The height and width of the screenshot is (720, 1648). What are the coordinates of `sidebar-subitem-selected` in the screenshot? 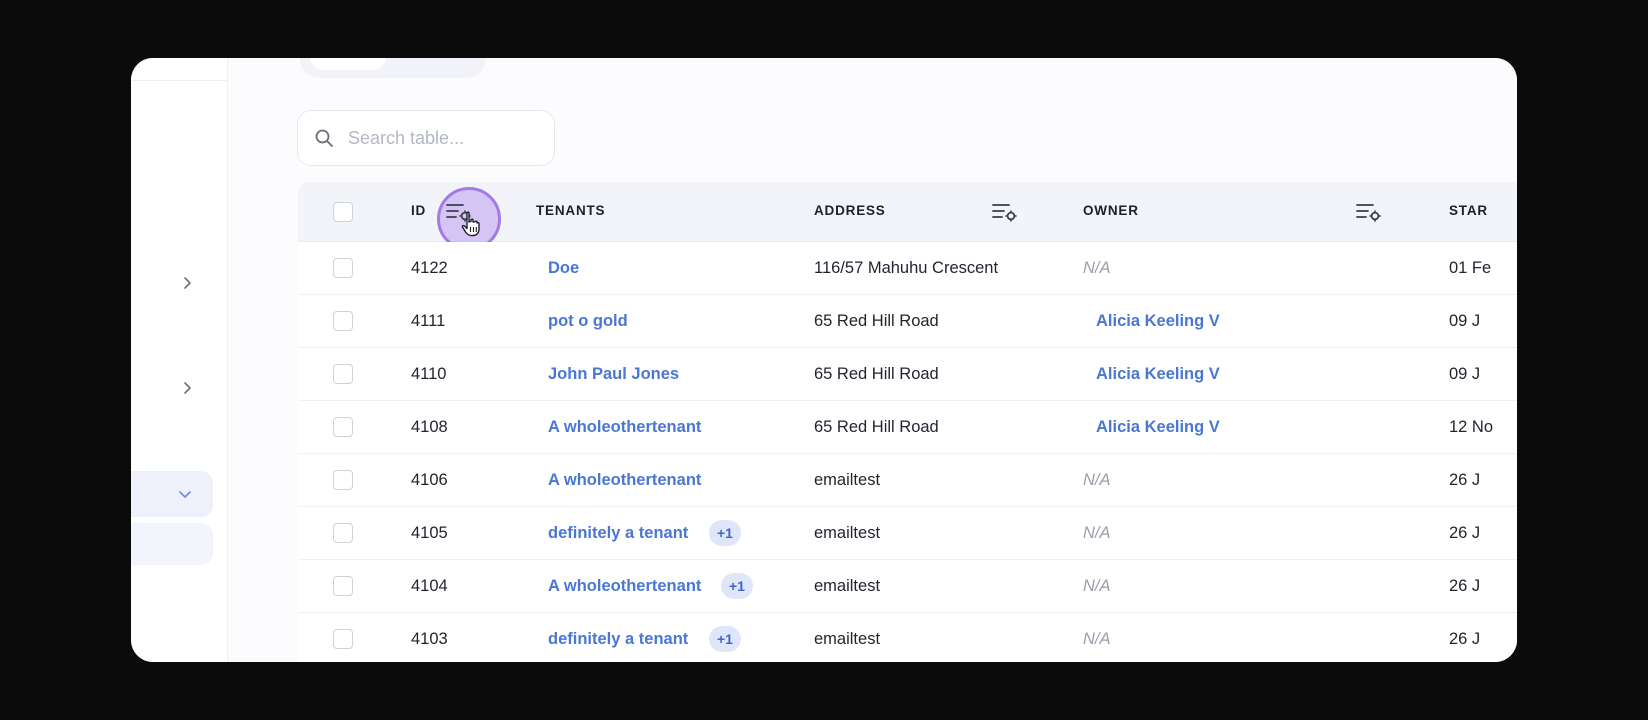 It's located at (172, 544).